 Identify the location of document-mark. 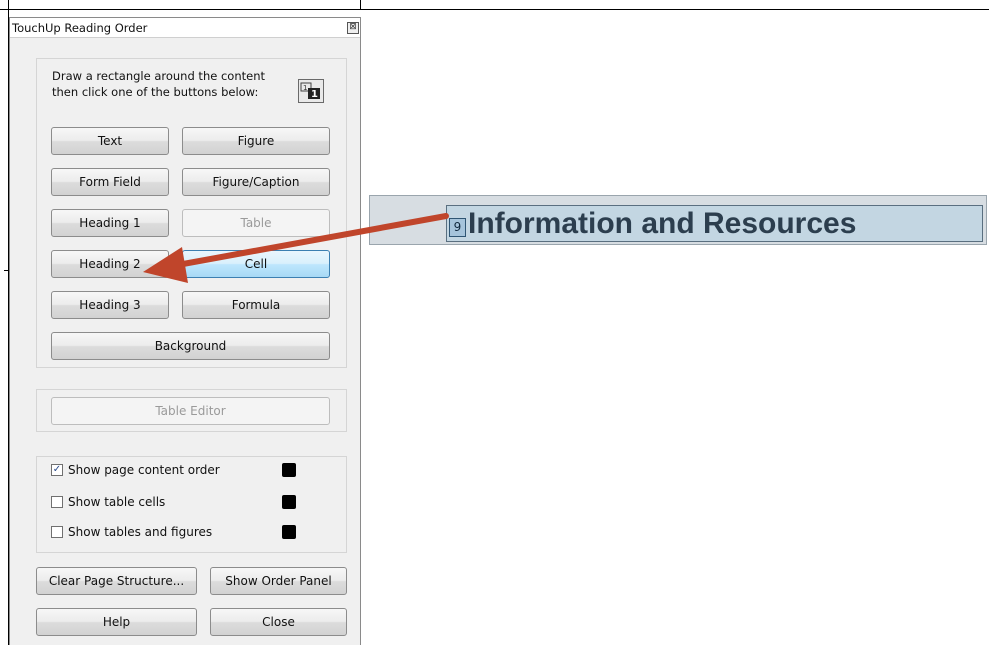
(360, 4).